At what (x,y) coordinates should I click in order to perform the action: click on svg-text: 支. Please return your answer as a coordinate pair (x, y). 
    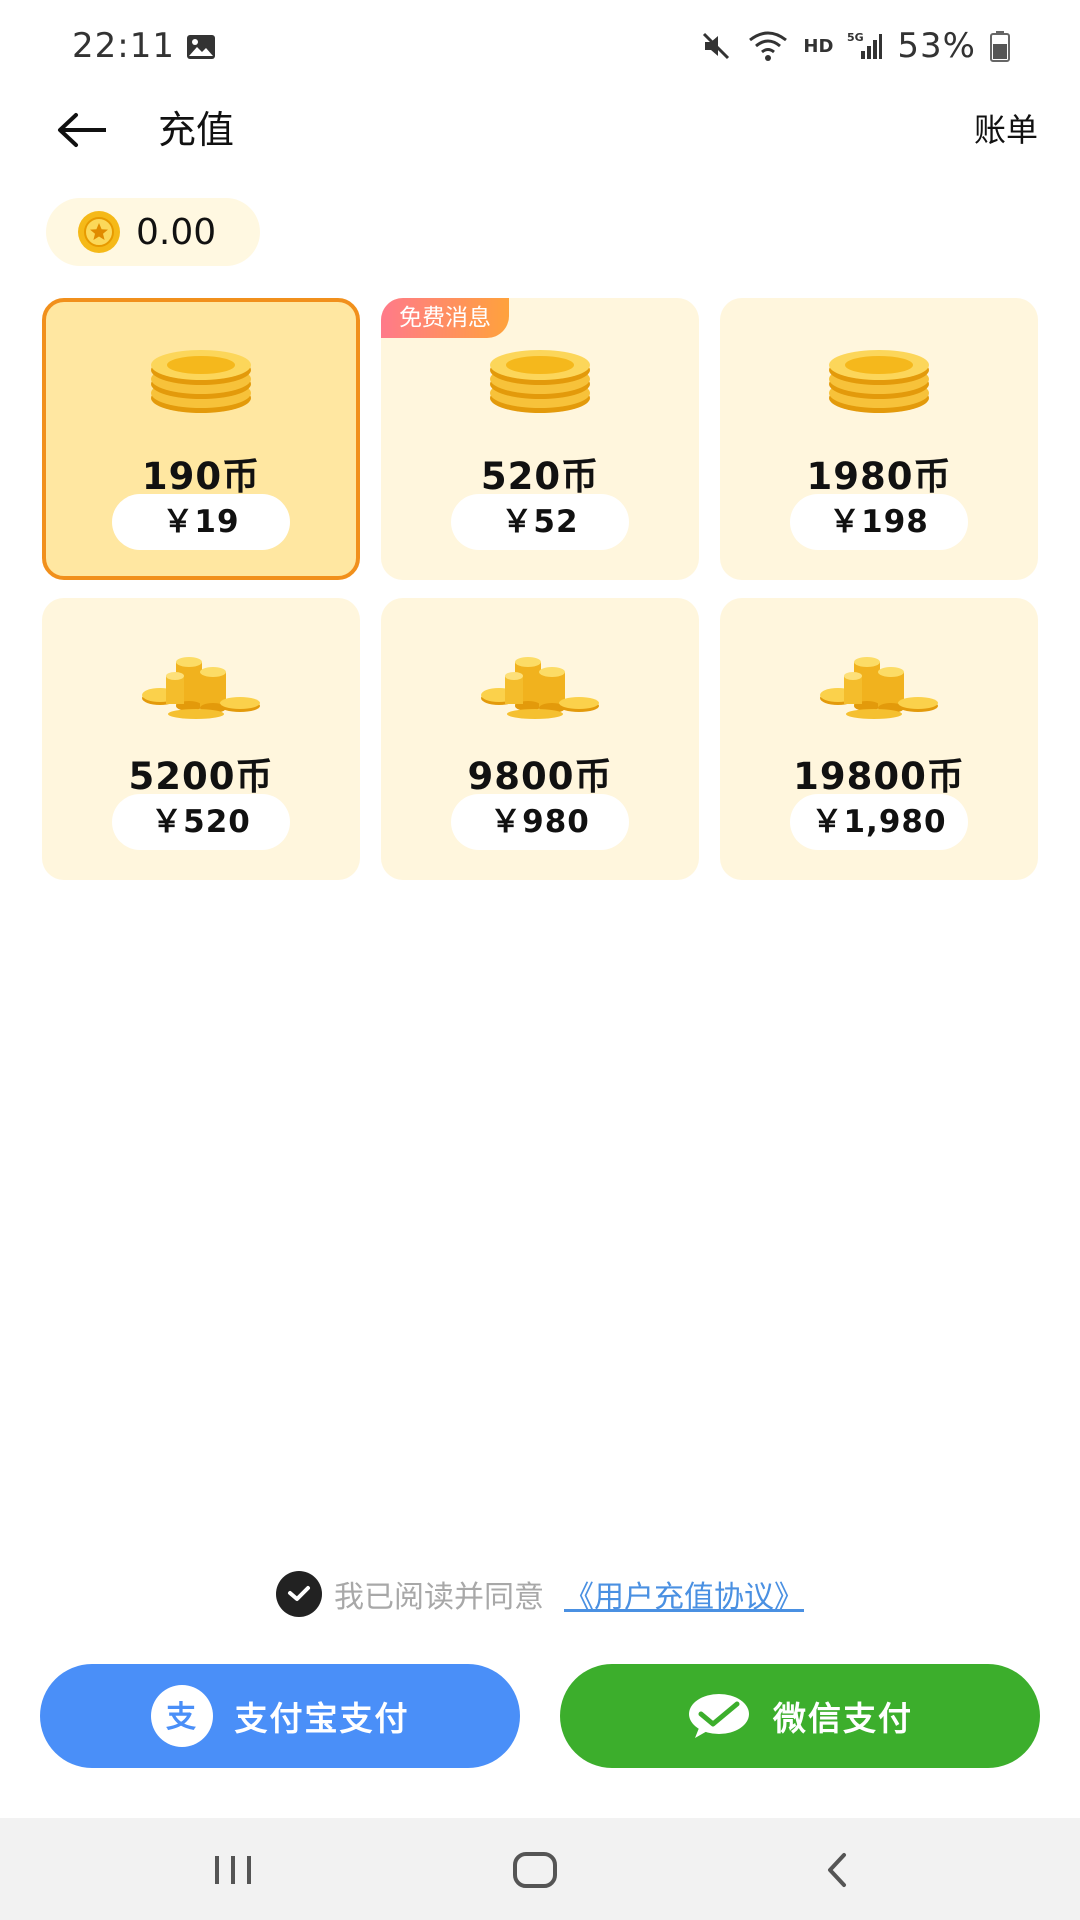
    Looking at the image, I should click on (182, 1717).